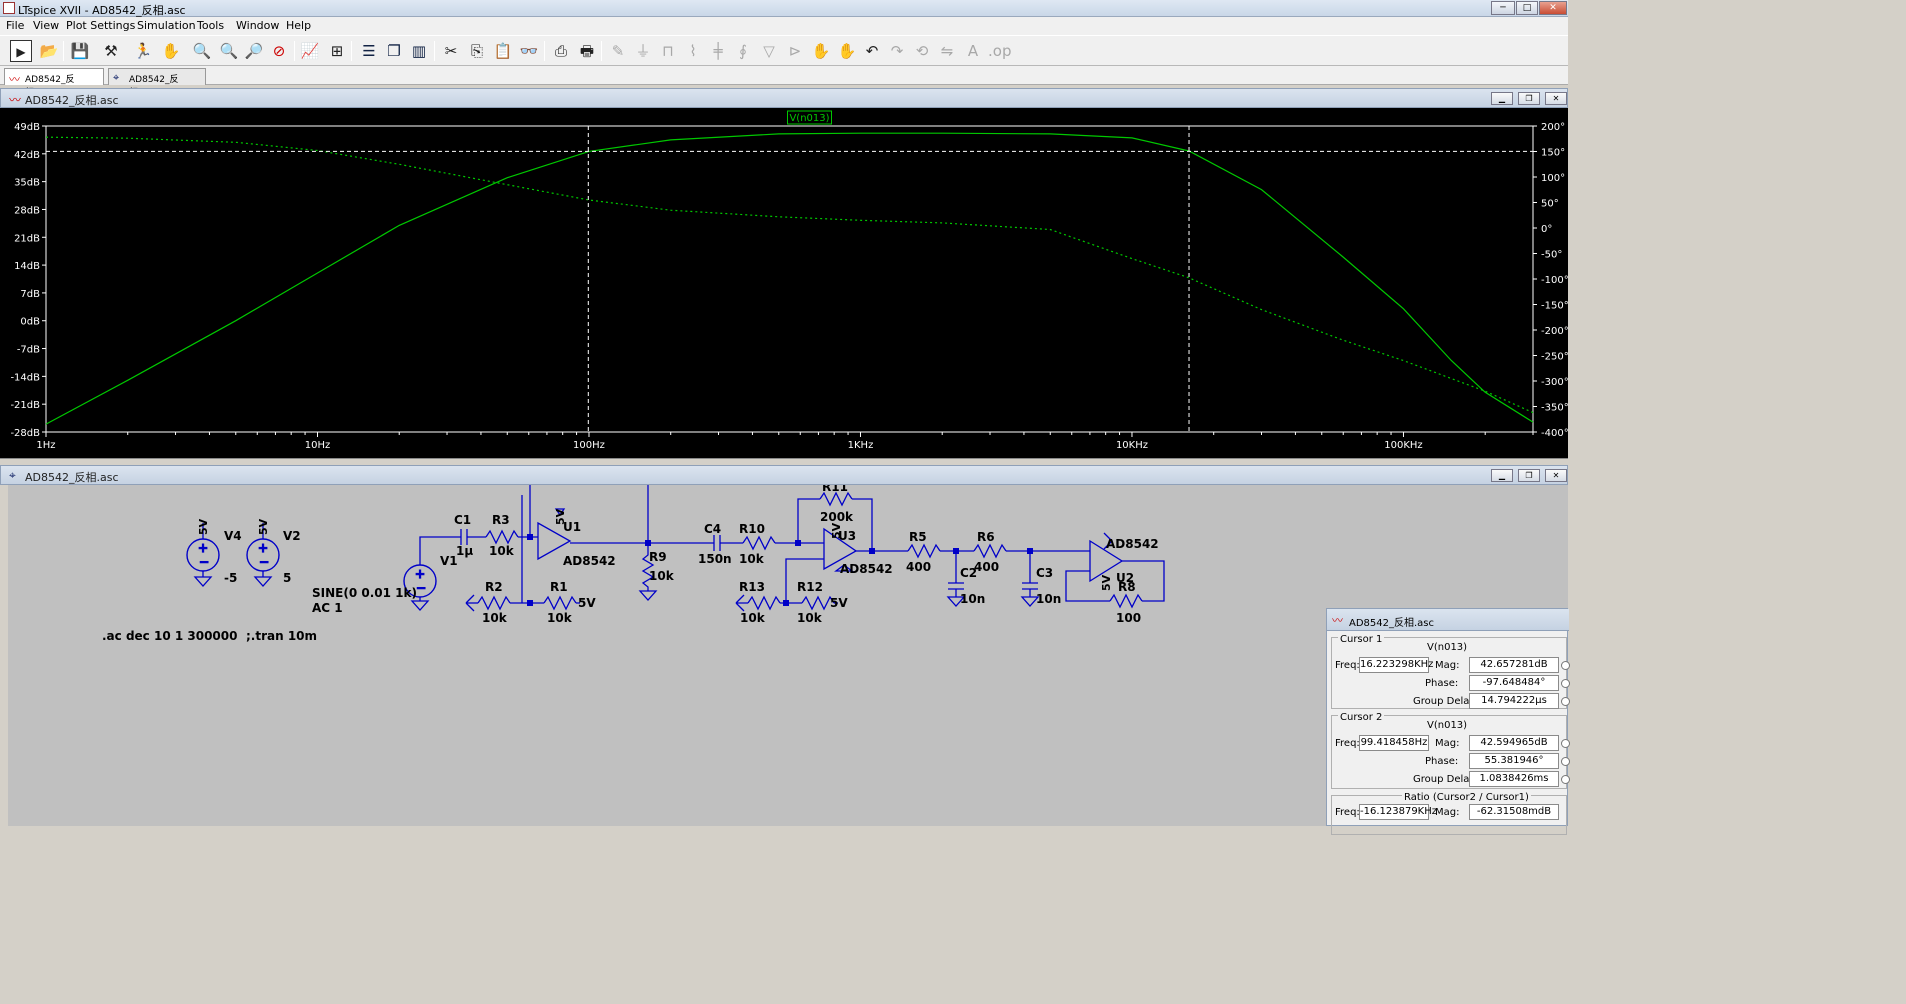 The image size is (1906, 1004). I want to click on pan-hand-icon: ✋, so click(171, 51).